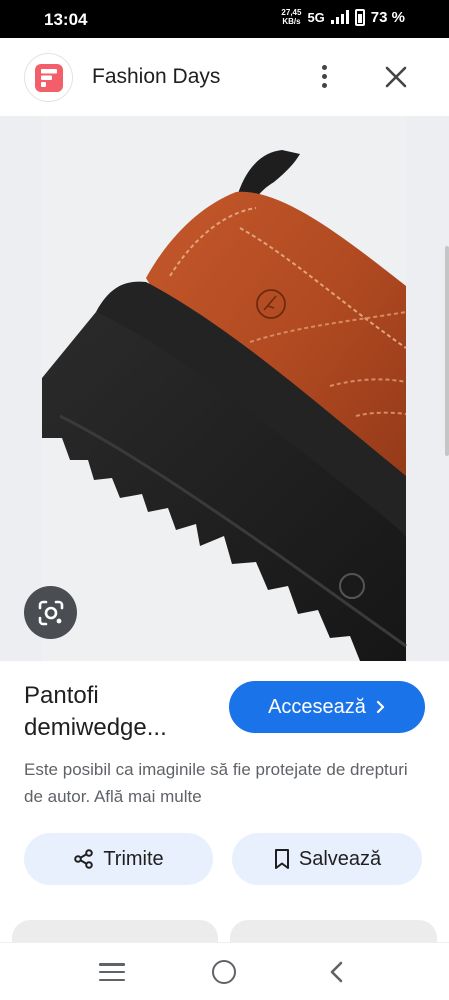 The image size is (449, 1000). I want to click on status-time: 13:04, so click(66, 19).